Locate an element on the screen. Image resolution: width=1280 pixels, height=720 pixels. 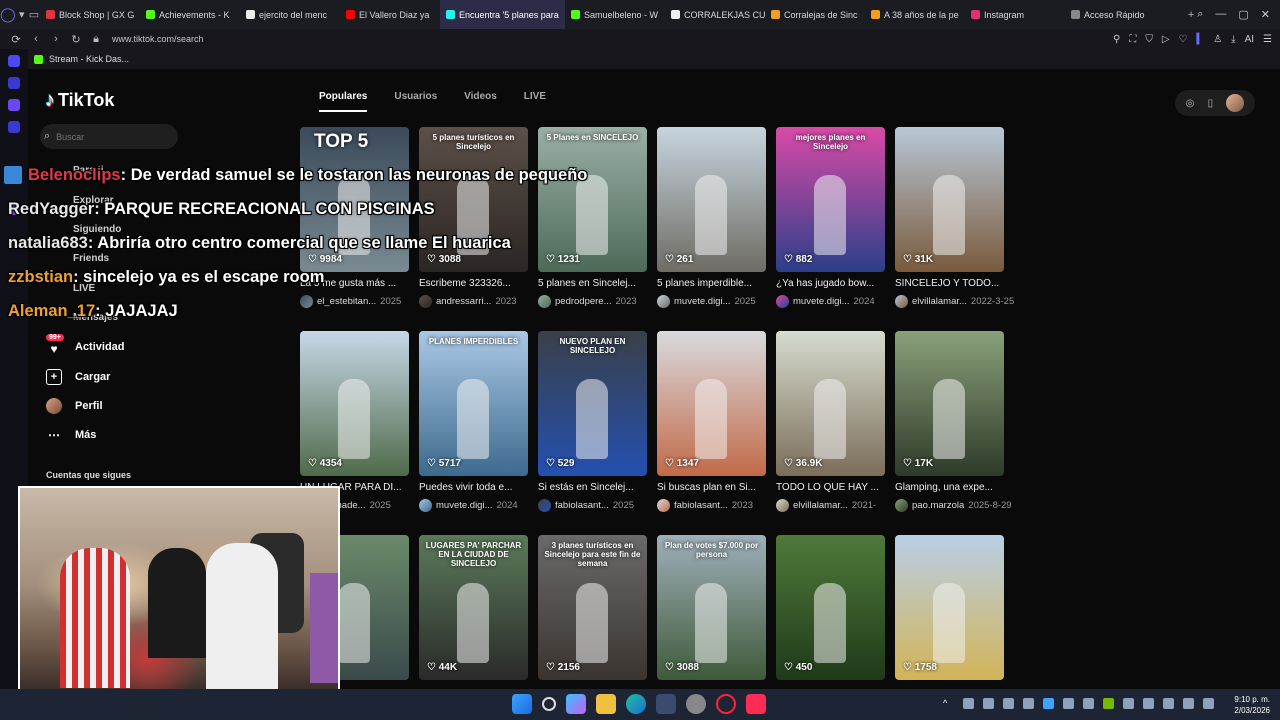
menu-icon: ☰ is located at coordinates (1267, 39).